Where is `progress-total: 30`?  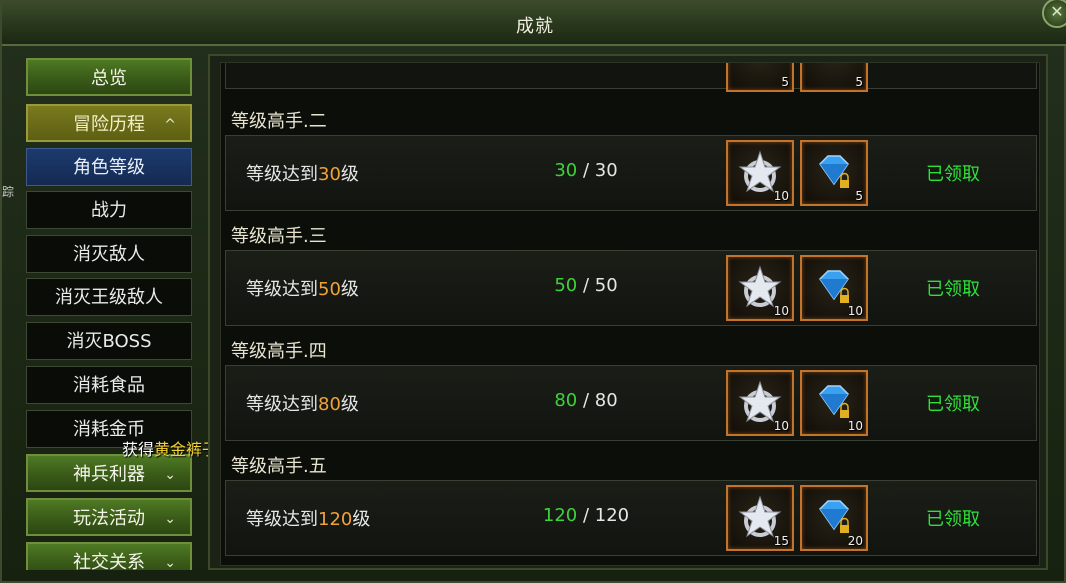 progress-total: 30 is located at coordinates (606, 170).